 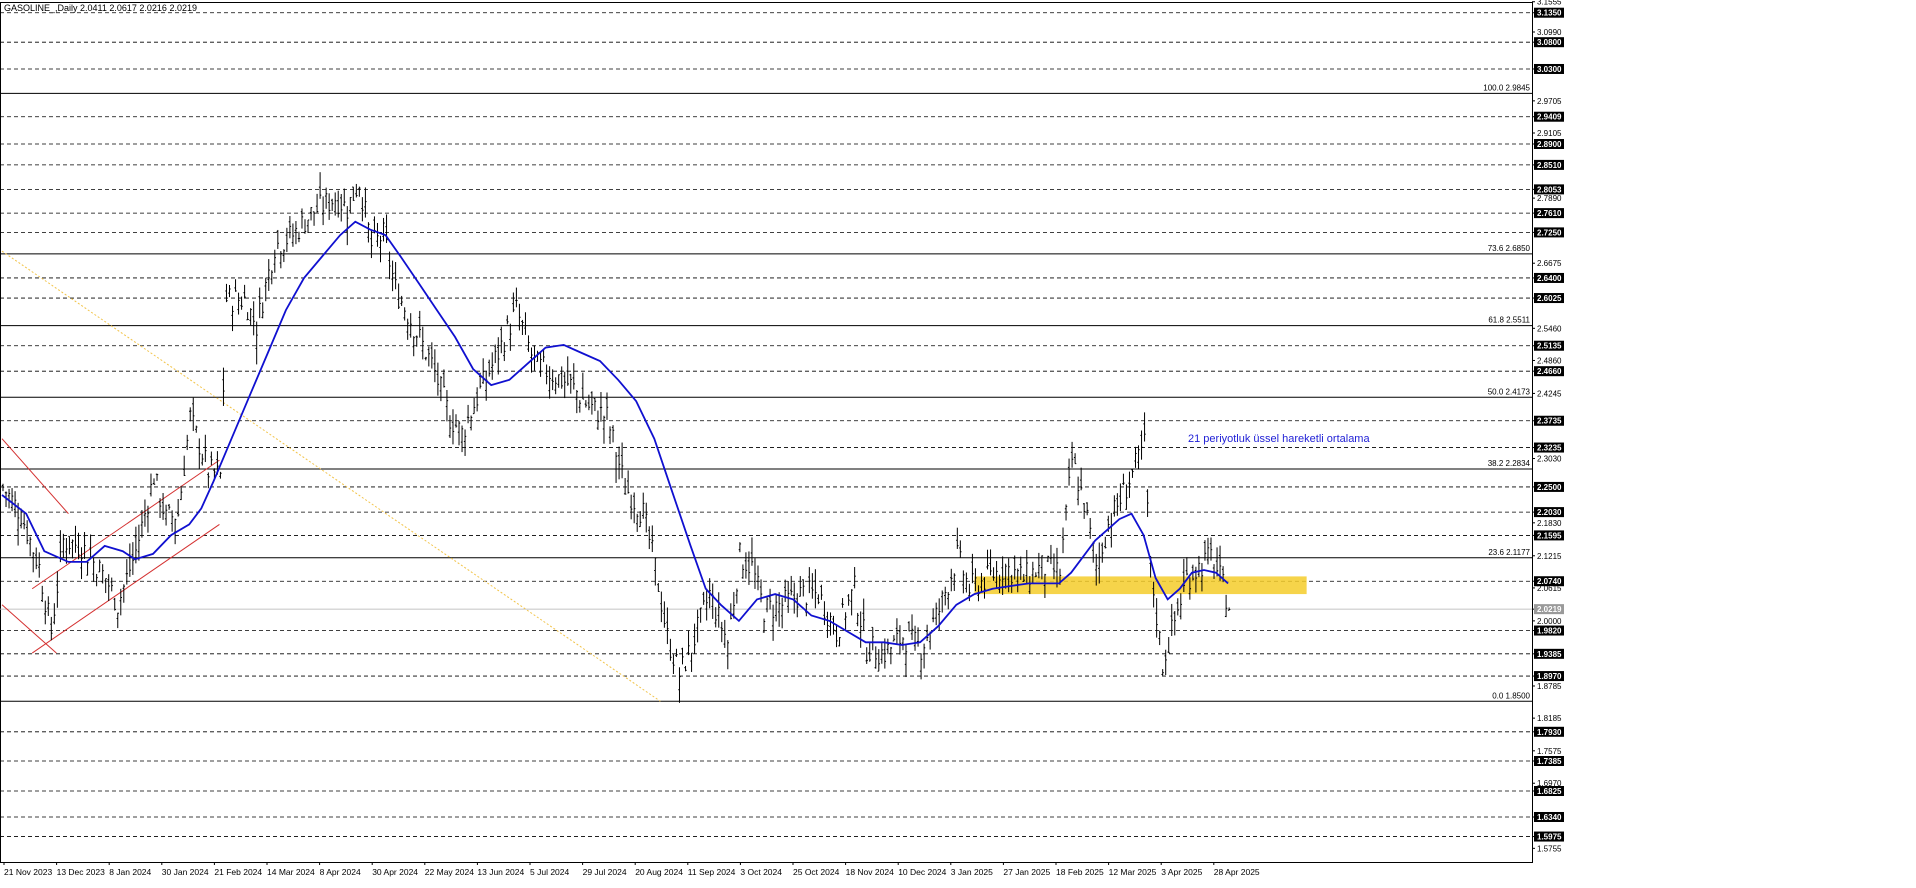 I want to click on price-tick-label: 2.5460, so click(x=1549, y=328).